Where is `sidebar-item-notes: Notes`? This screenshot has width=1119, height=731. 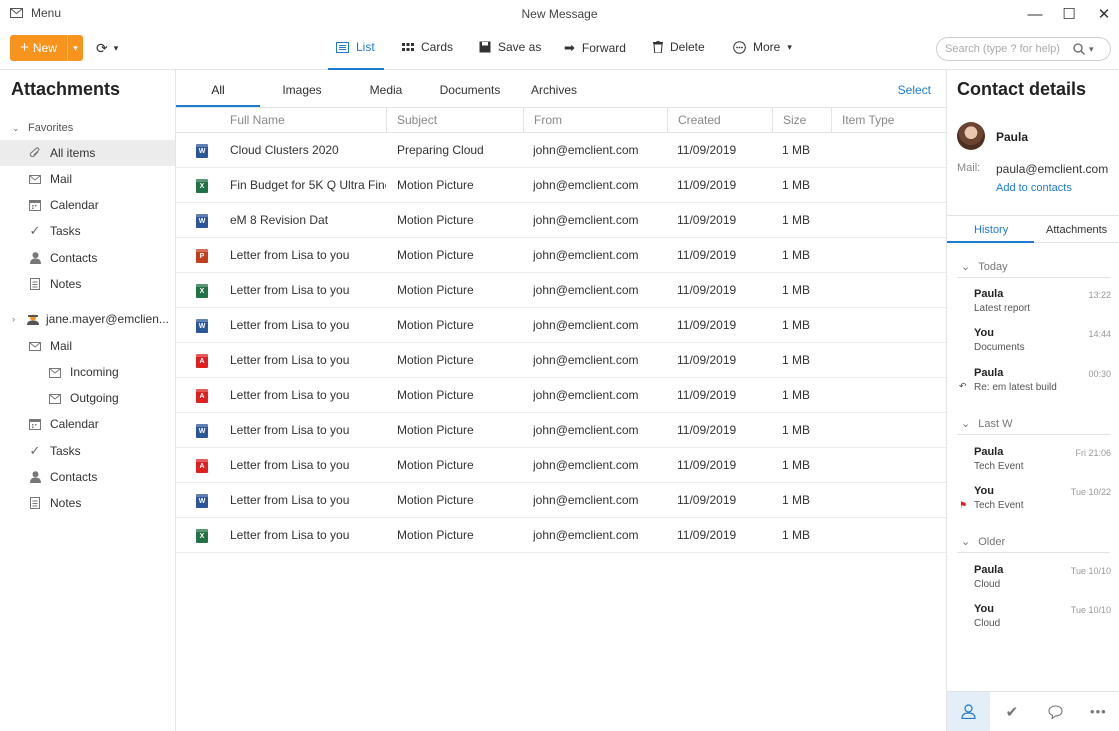
sidebar-item-notes: Notes is located at coordinates (87, 284).